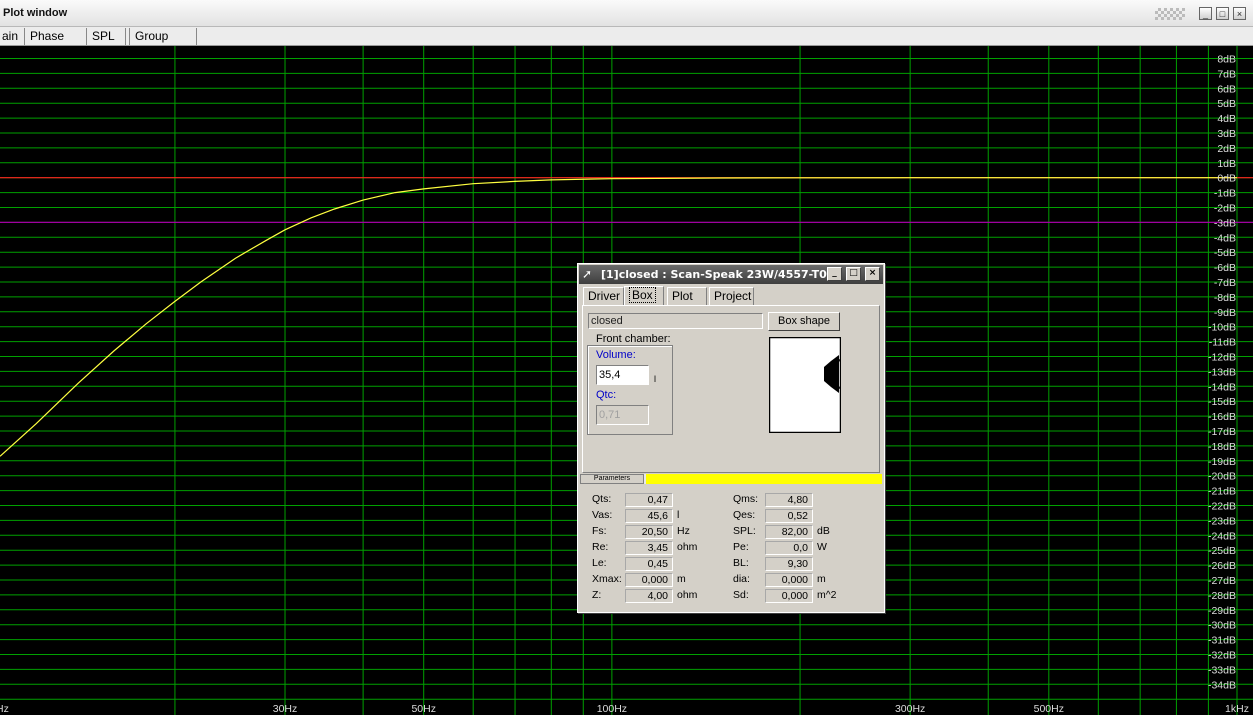  I want to click on y-tick-label: 6dB, so click(1226, 89).